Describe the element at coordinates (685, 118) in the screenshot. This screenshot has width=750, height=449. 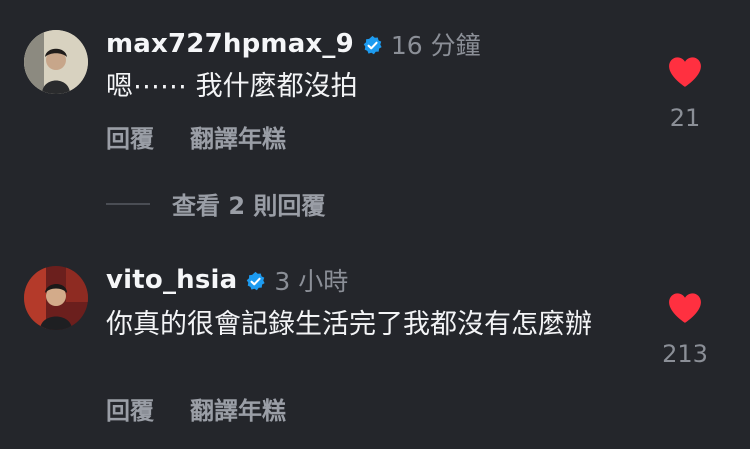
I see `like-count: 21` at that location.